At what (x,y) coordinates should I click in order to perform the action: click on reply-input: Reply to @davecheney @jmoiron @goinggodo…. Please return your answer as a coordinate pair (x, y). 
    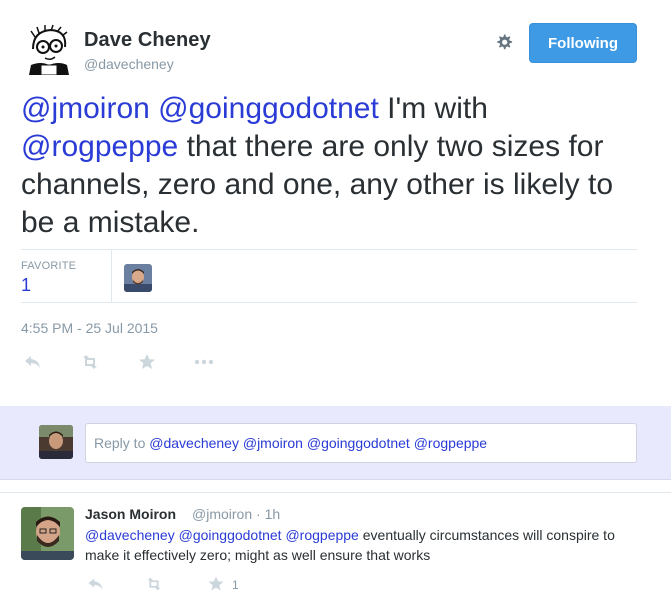
    Looking at the image, I should click on (361, 443).